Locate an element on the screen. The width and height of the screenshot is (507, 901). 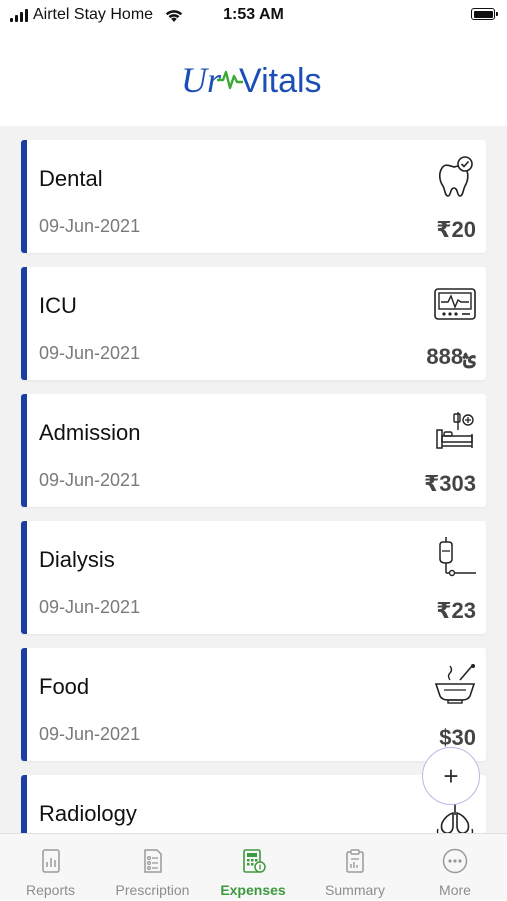
tab-label: Prescription is located at coordinates (152, 890).